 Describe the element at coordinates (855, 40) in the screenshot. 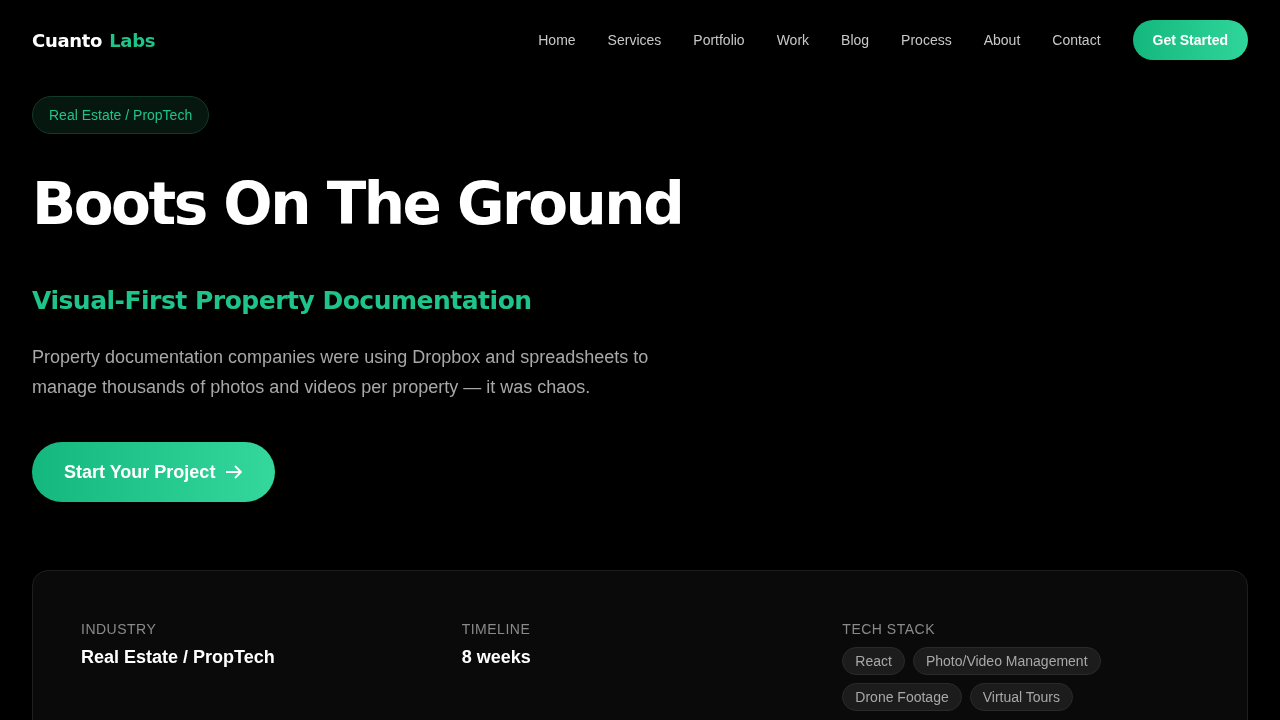

I see `nav-link: Blog` at that location.